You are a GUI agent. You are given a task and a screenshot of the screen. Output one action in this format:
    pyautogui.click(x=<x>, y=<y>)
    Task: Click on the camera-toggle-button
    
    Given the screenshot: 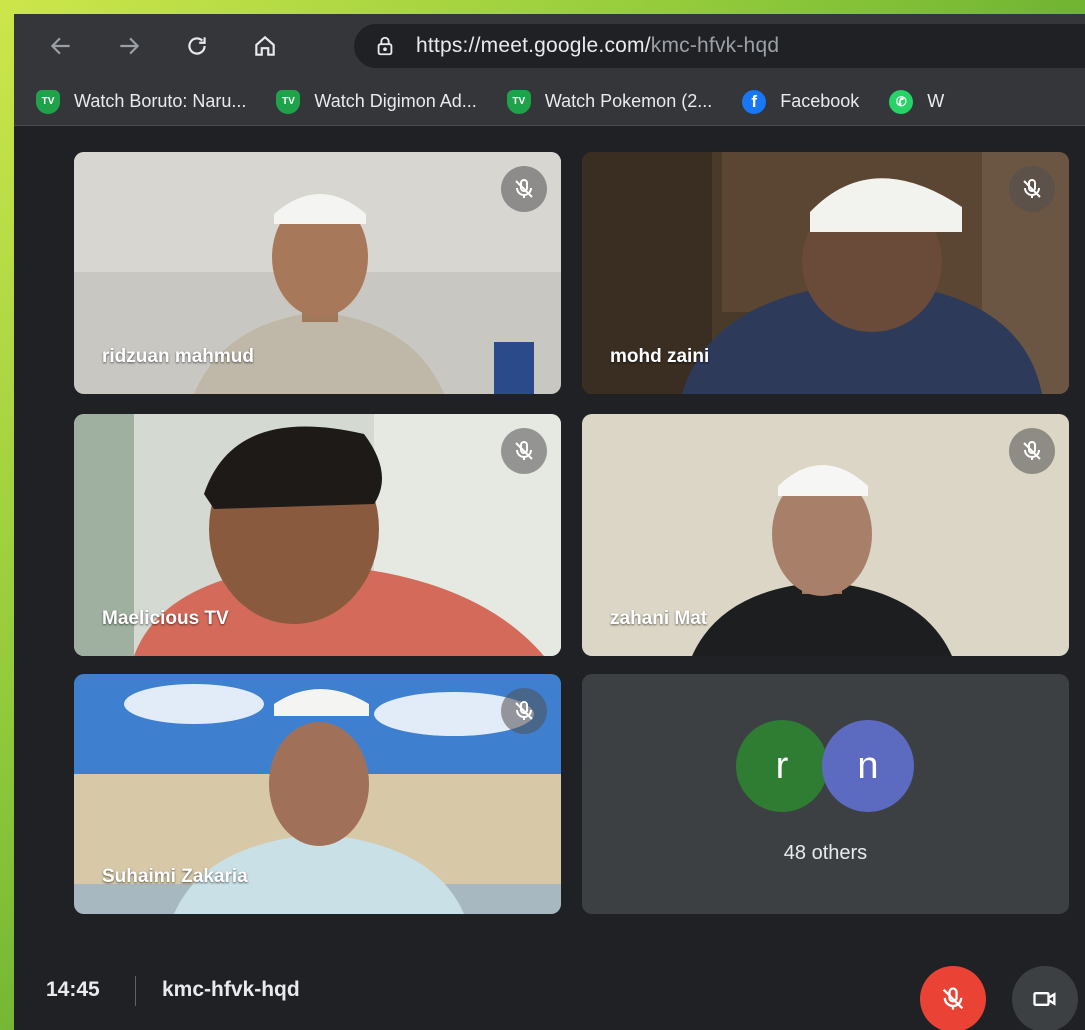 What is the action you would take?
    pyautogui.click(x=1045, y=998)
    